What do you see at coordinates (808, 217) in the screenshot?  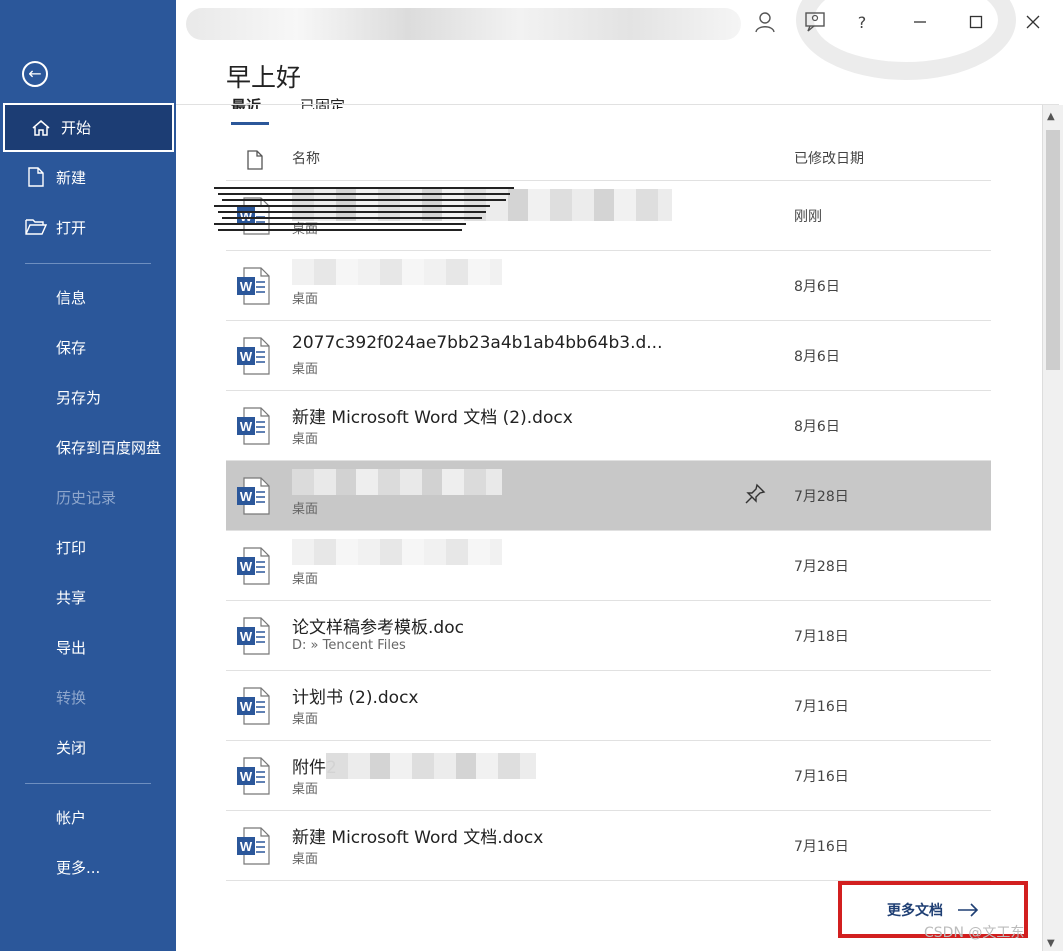 I see `file-modified-date: 刚刚` at bounding box center [808, 217].